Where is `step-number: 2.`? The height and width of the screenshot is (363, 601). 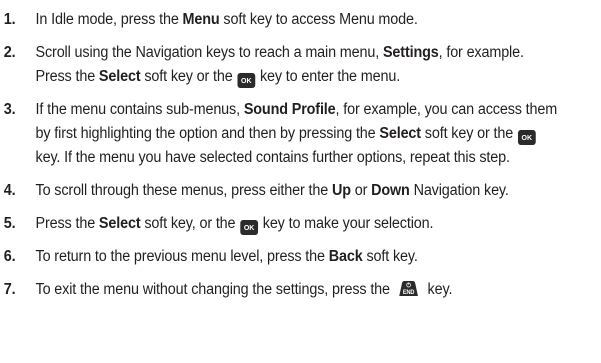 step-number: 2. is located at coordinates (9, 52).